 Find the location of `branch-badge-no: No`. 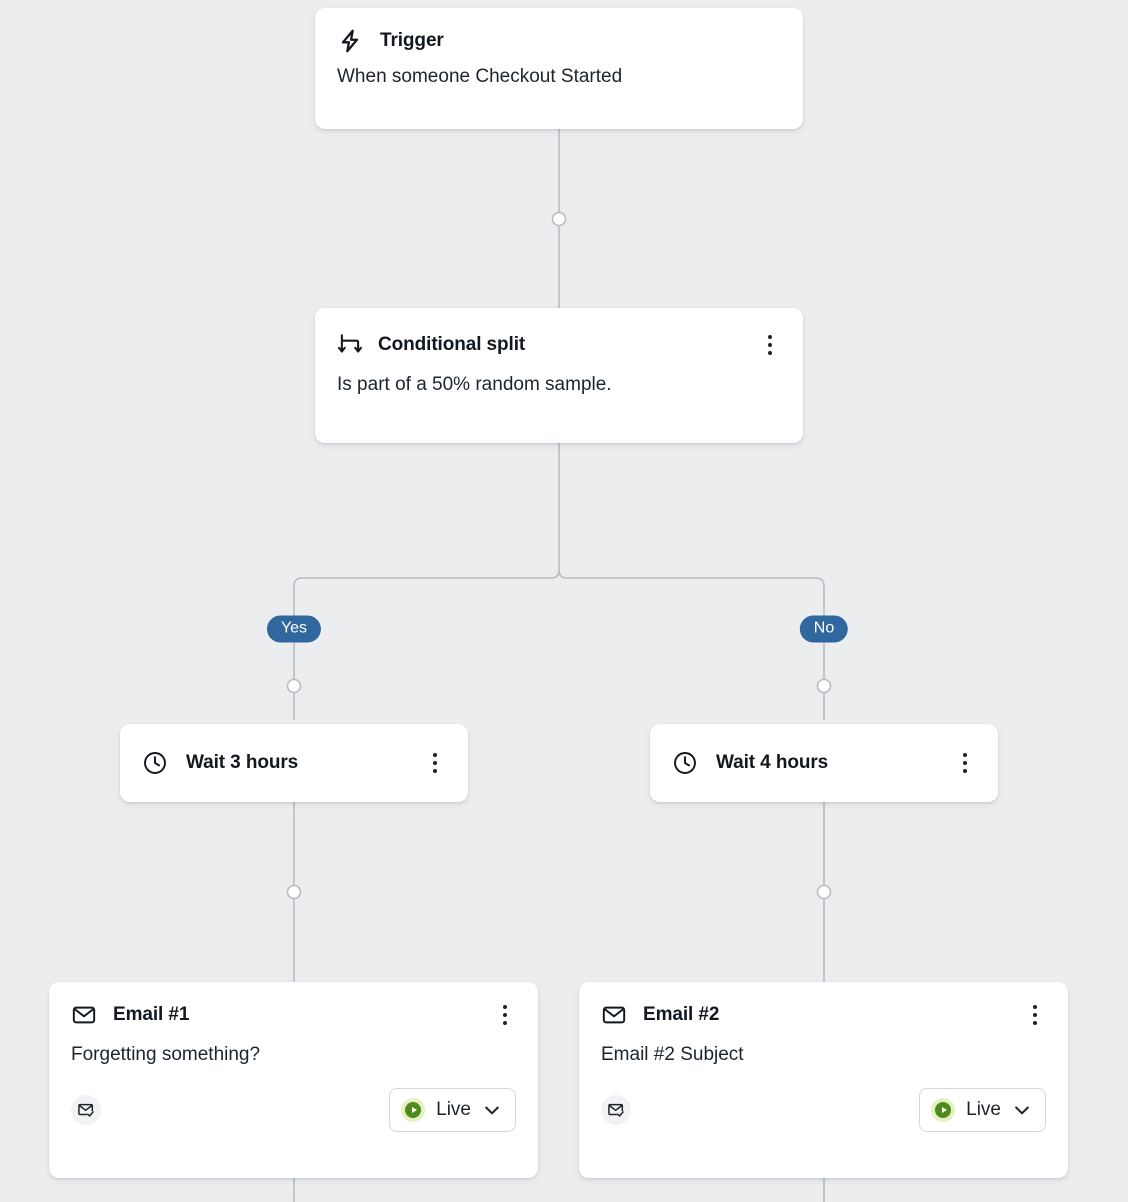

branch-badge-no: No is located at coordinates (824, 629).